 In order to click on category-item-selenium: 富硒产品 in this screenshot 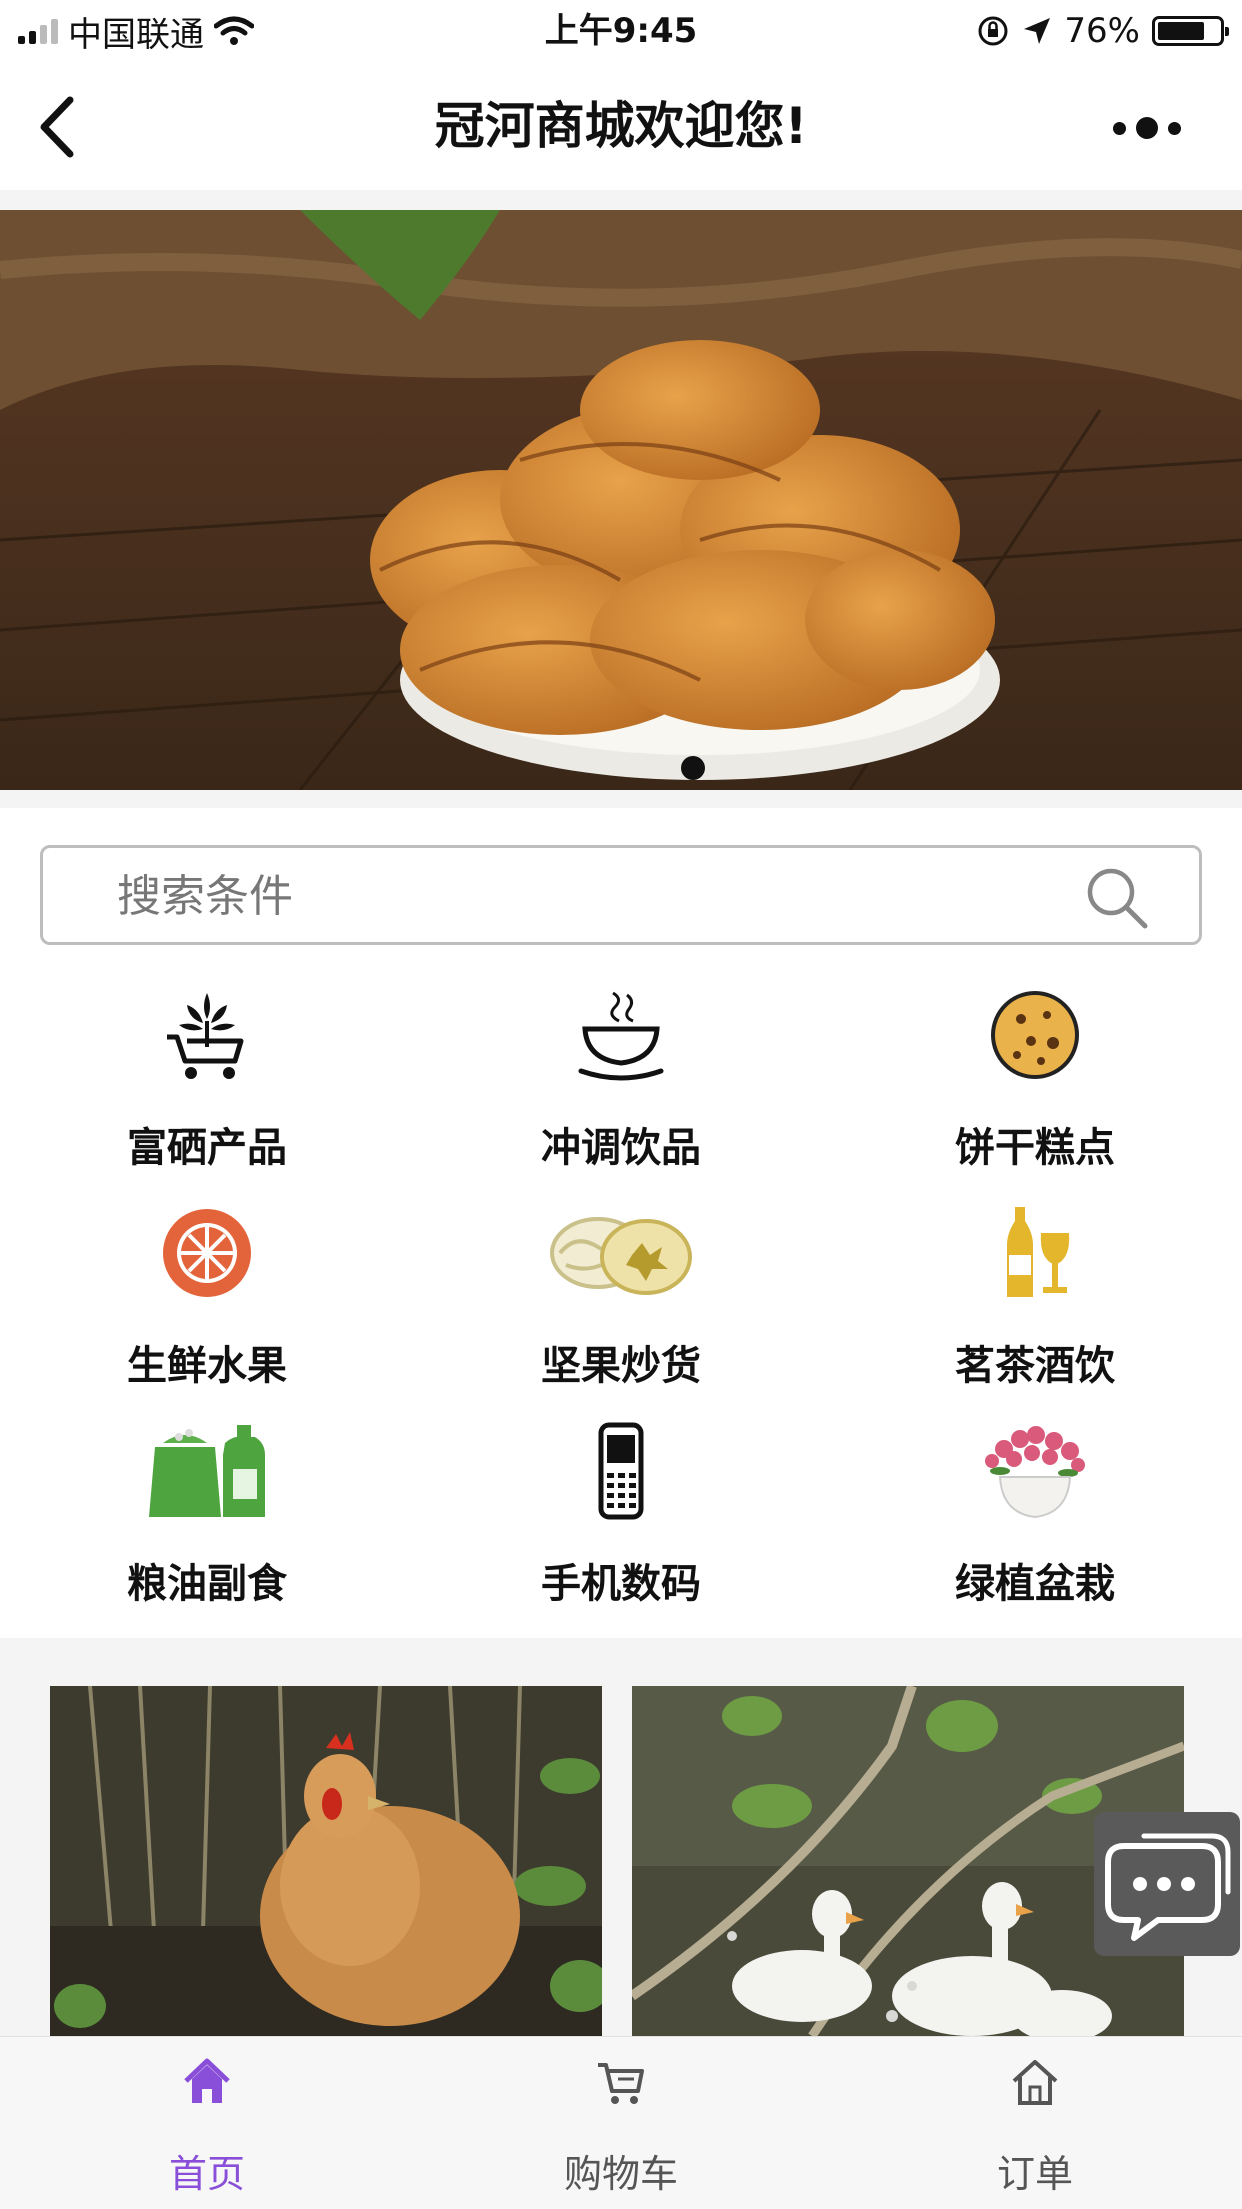, I will do `click(207, 1082)`.